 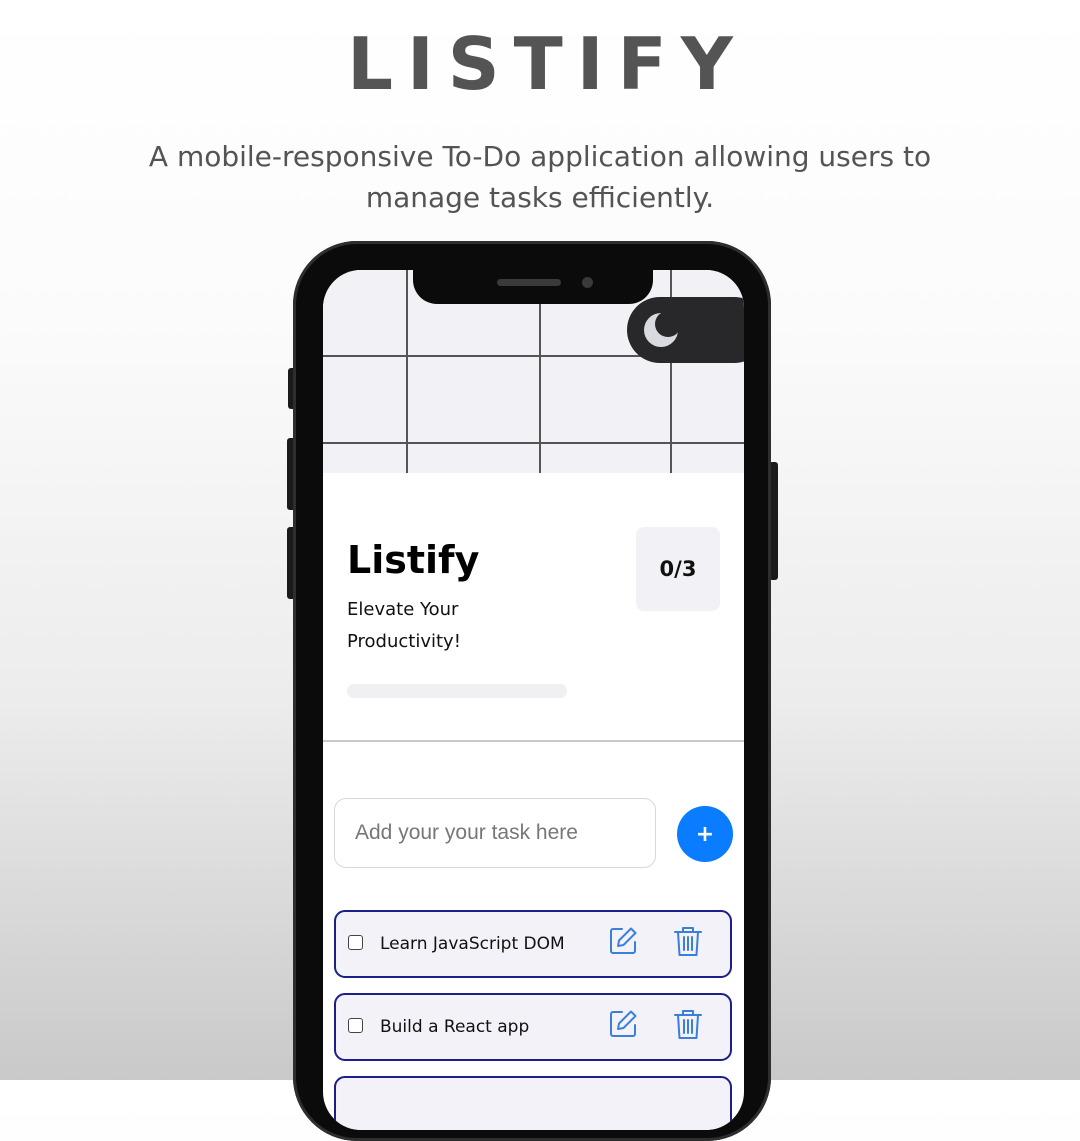 I want to click on task-input, so click(x=495, y=833).